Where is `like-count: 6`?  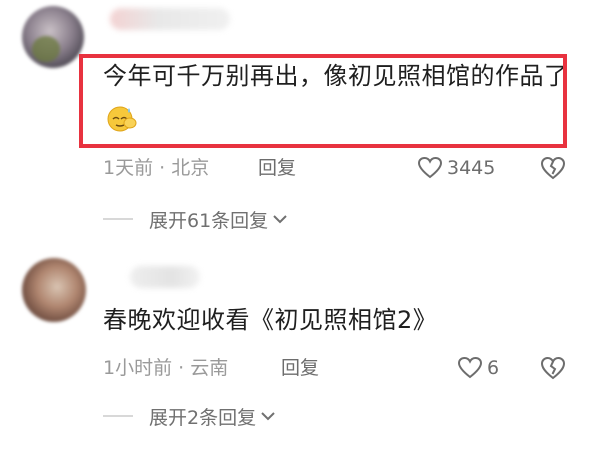 like-count: 6 is located at coordinates (493, 368).